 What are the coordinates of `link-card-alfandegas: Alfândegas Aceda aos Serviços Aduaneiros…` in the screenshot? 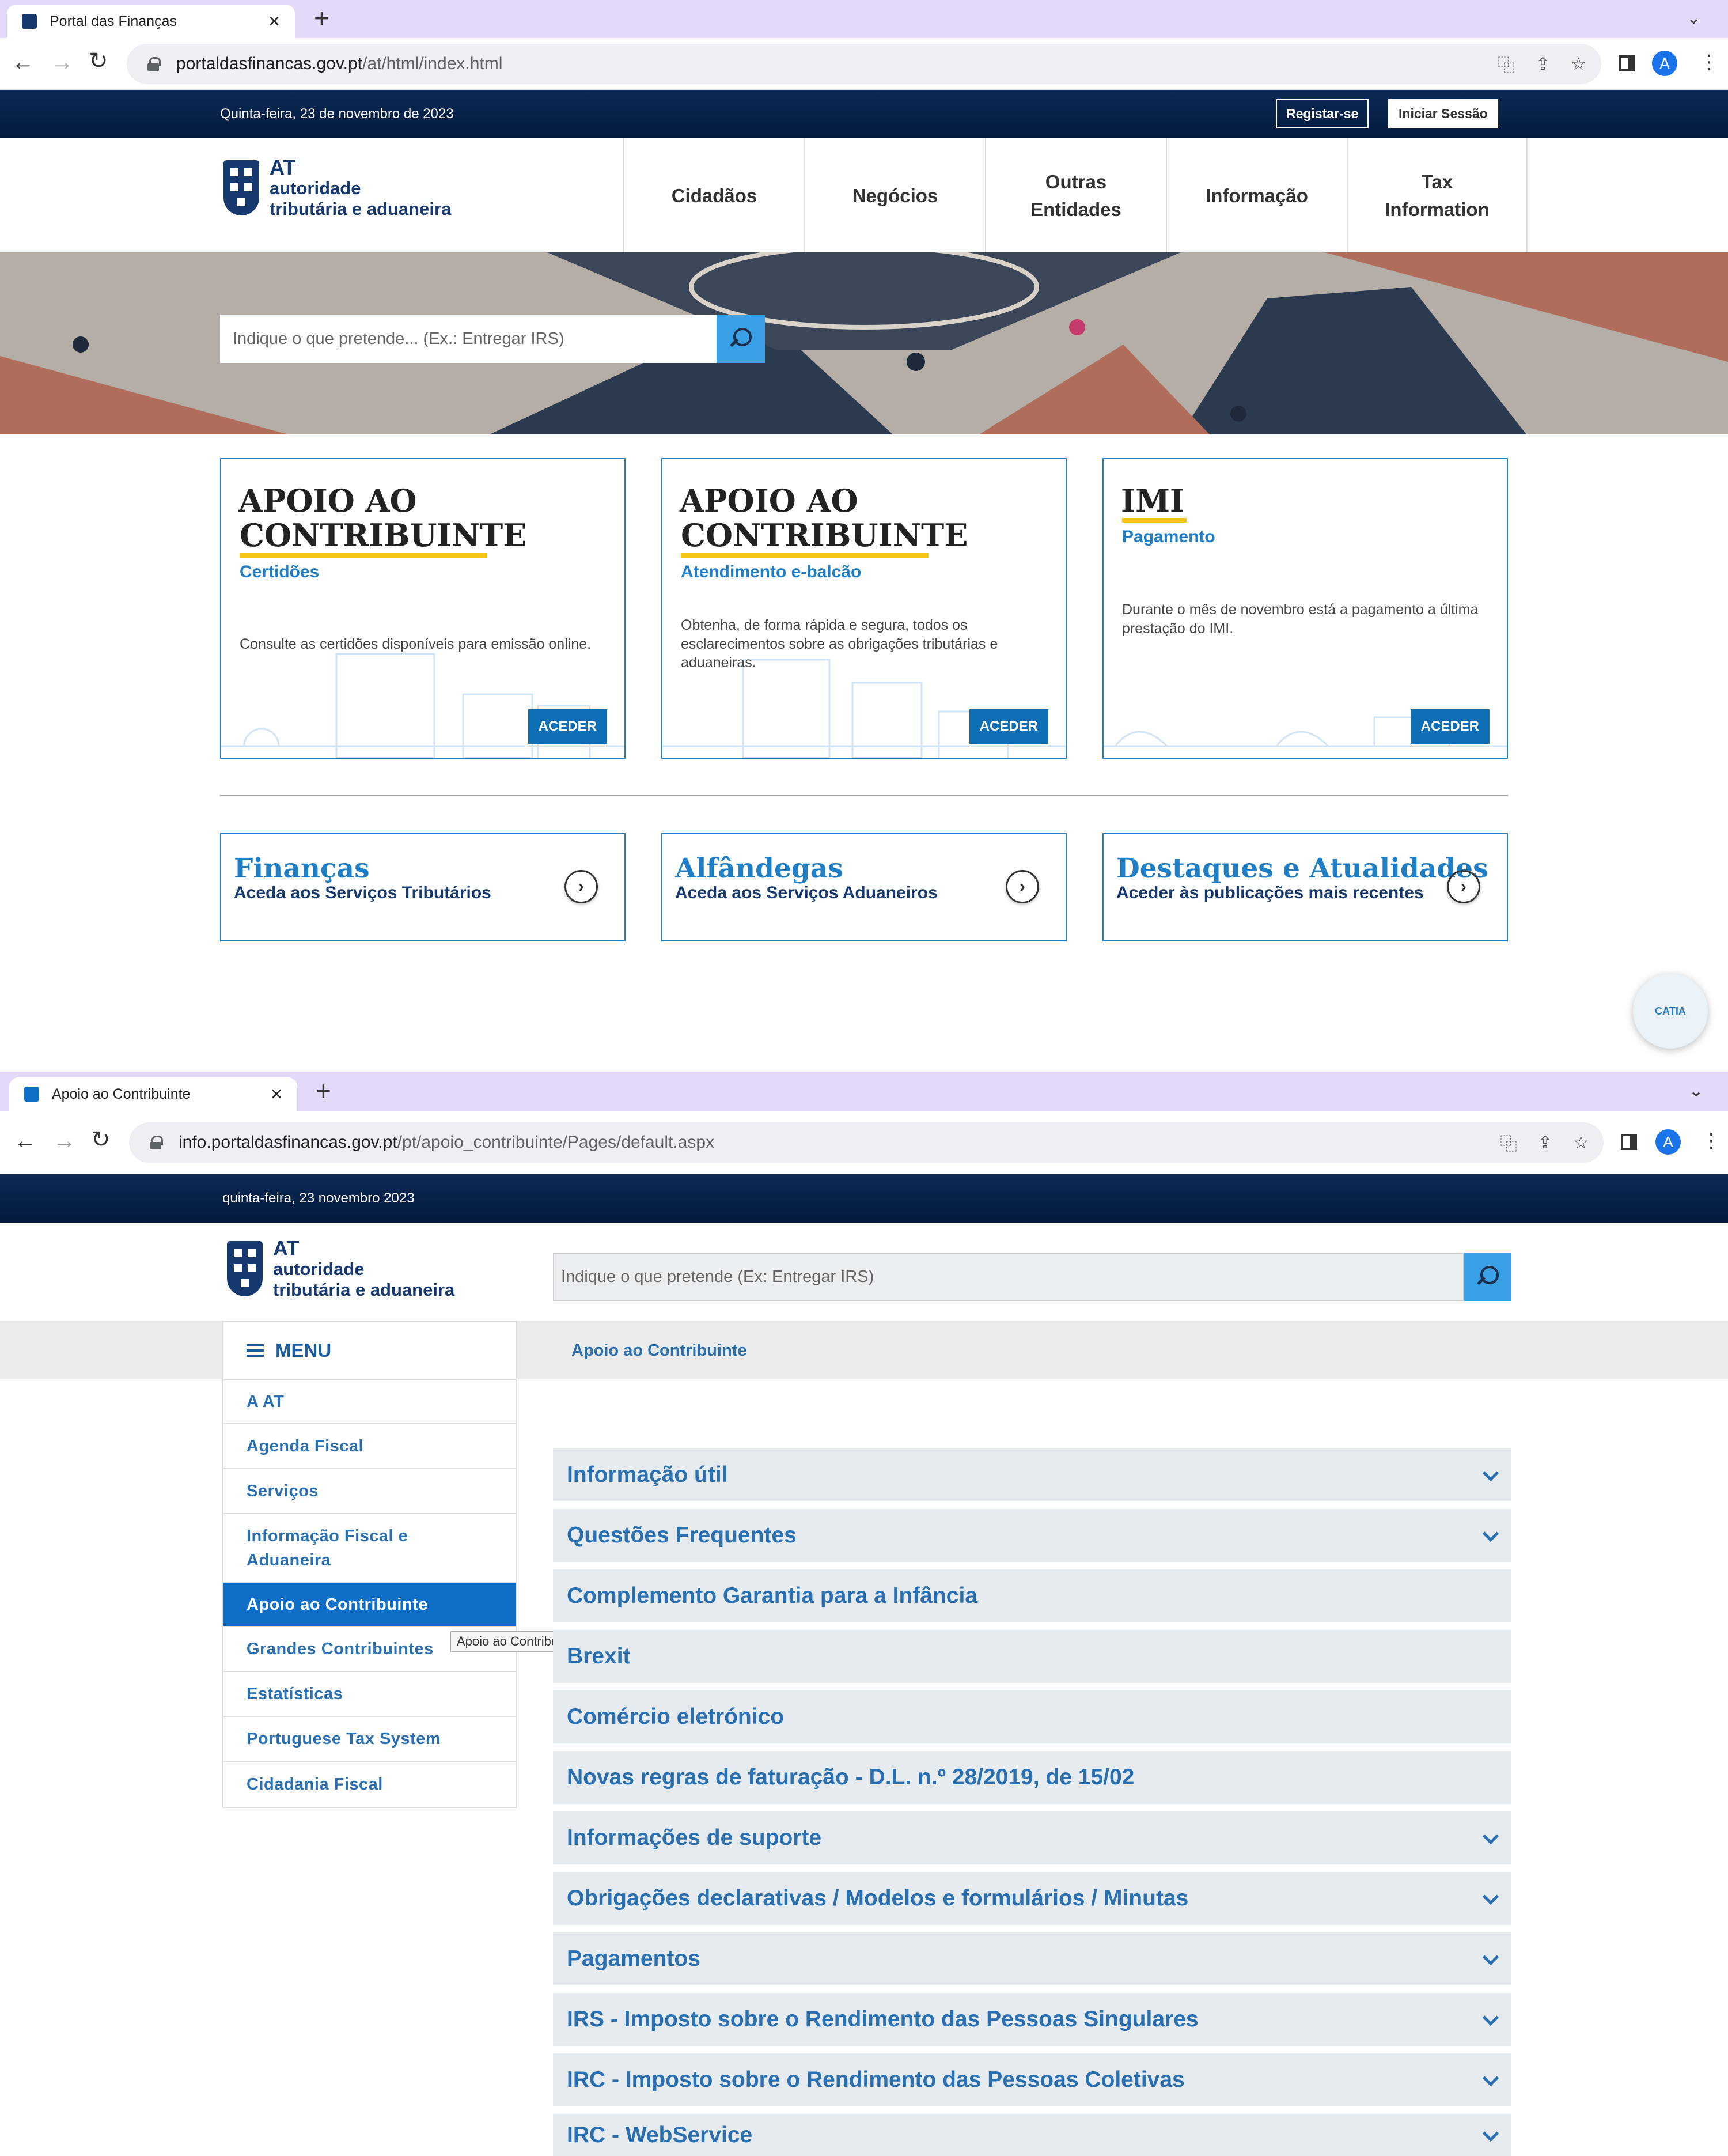 It's located at (864, 887).